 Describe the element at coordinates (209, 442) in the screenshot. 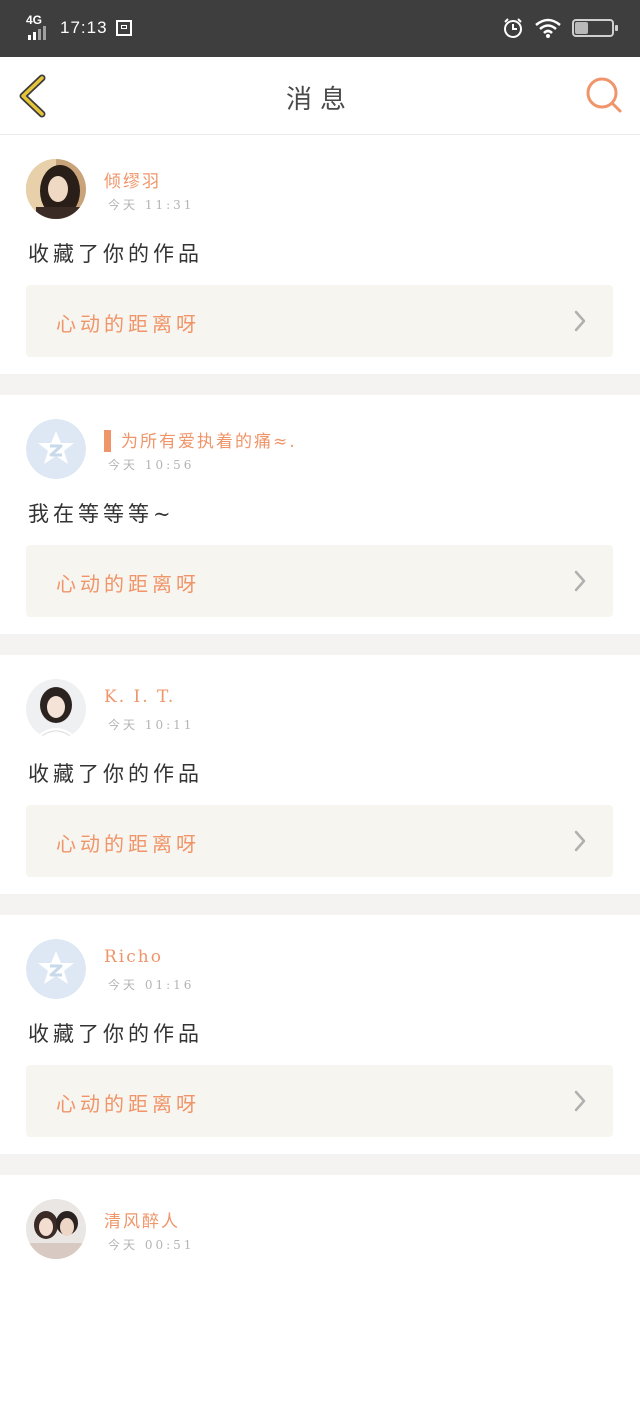

I see `sender-name-text: 为所有爱执着的痛≈.` at that location.